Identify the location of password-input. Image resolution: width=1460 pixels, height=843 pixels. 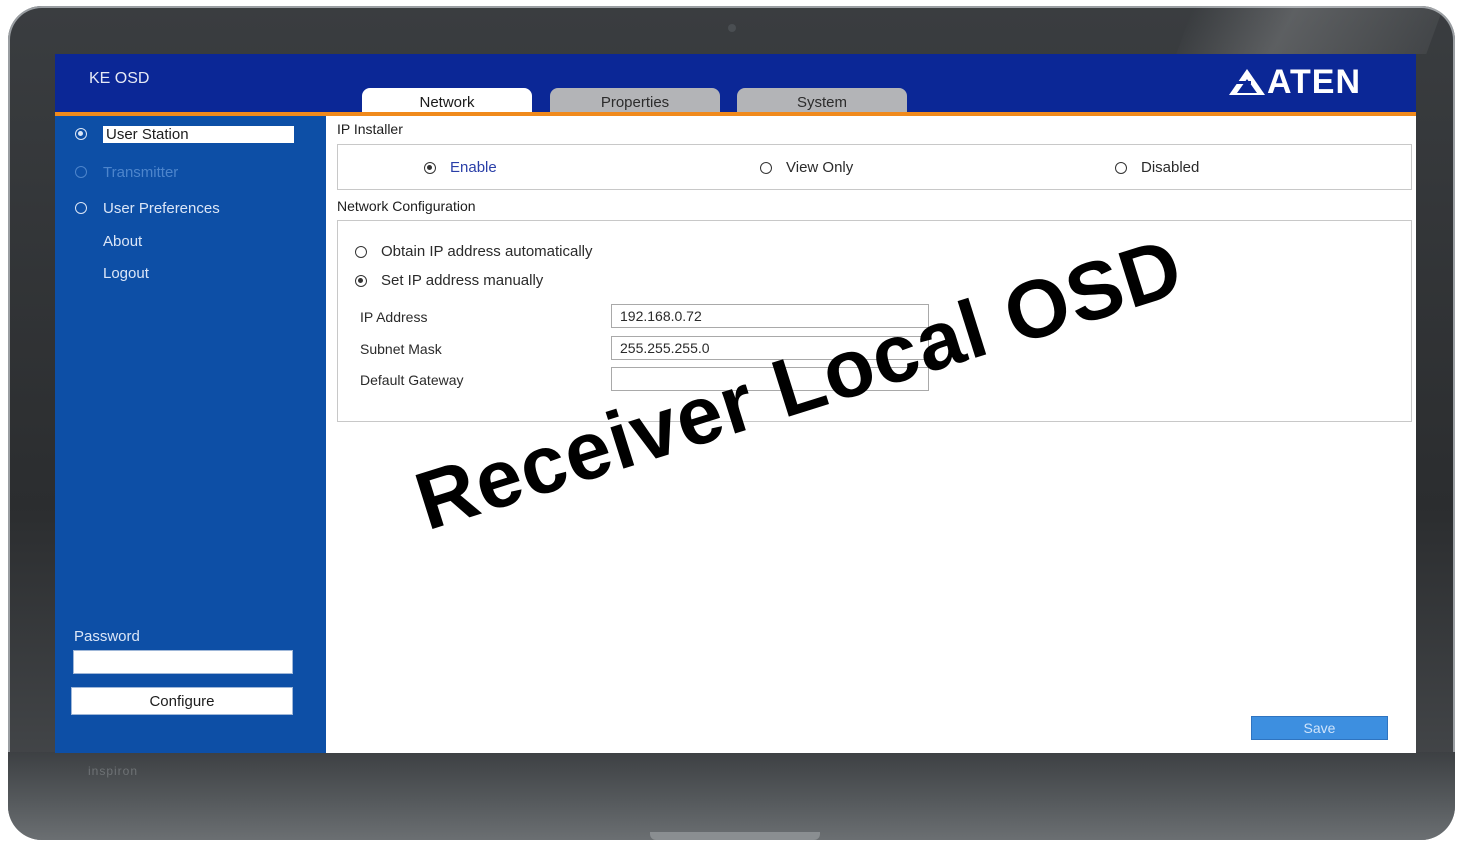
(183, 662).